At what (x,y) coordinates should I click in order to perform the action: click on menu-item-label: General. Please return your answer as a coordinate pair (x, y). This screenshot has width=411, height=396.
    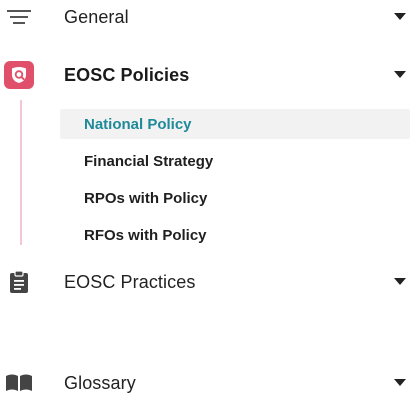
    Looking at the image, I should click on (96, 16).